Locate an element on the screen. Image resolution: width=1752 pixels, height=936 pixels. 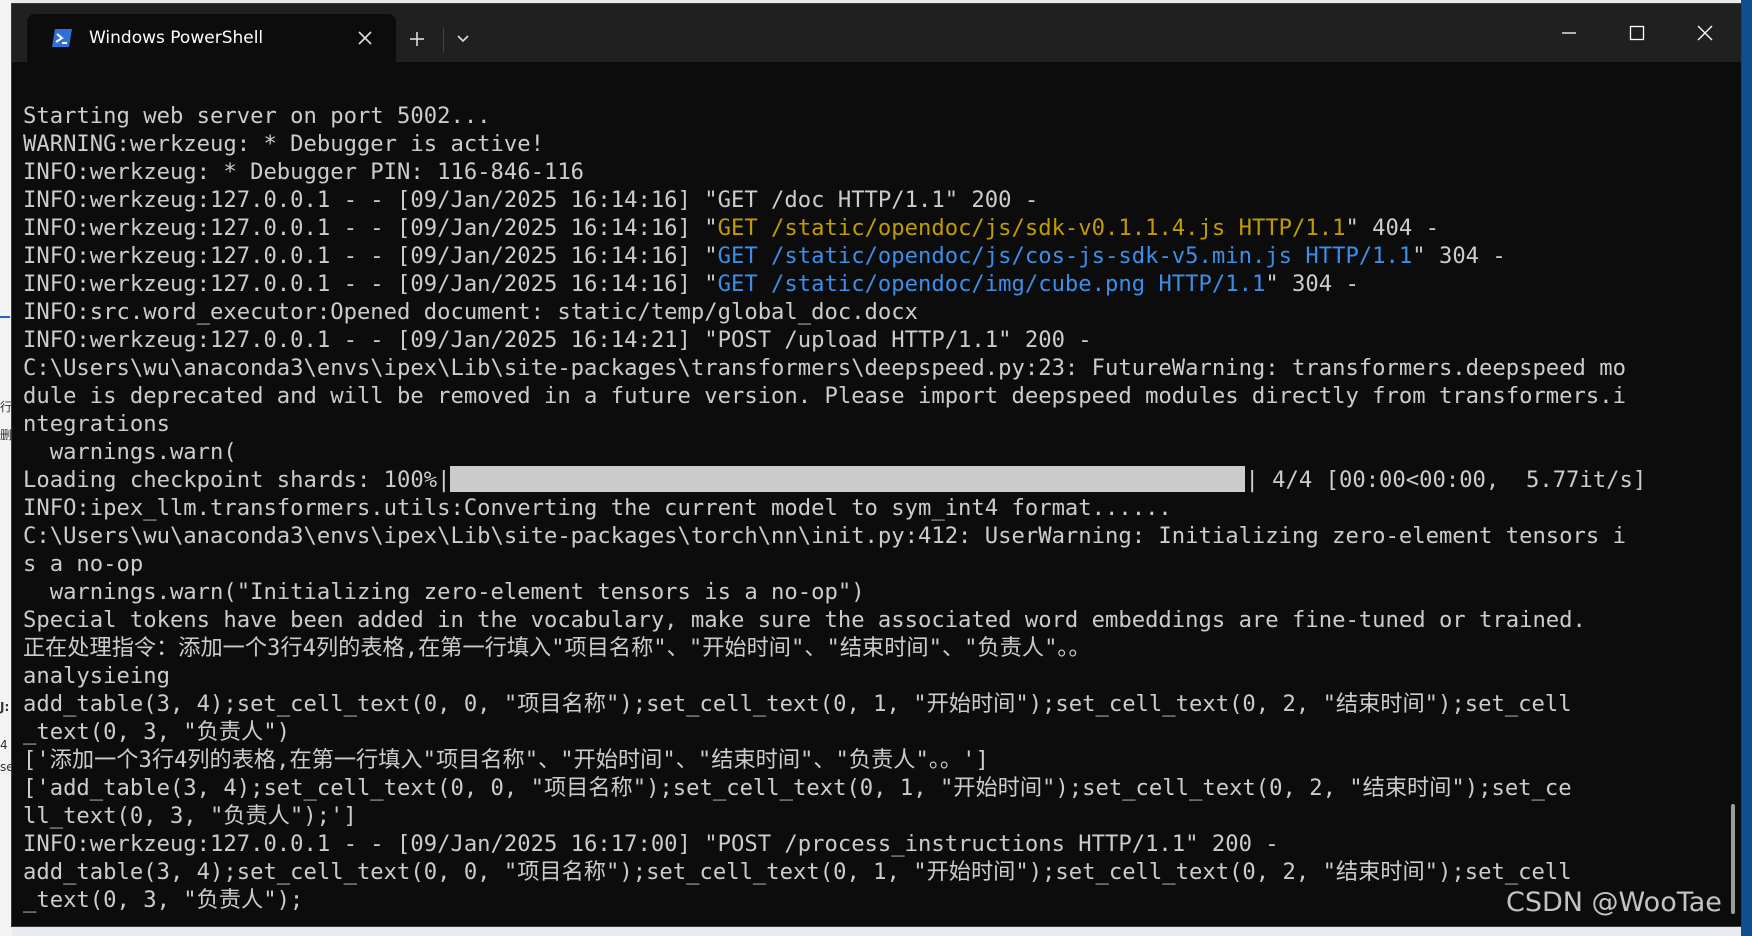
tab-separator is located at coordinates (443, 40).